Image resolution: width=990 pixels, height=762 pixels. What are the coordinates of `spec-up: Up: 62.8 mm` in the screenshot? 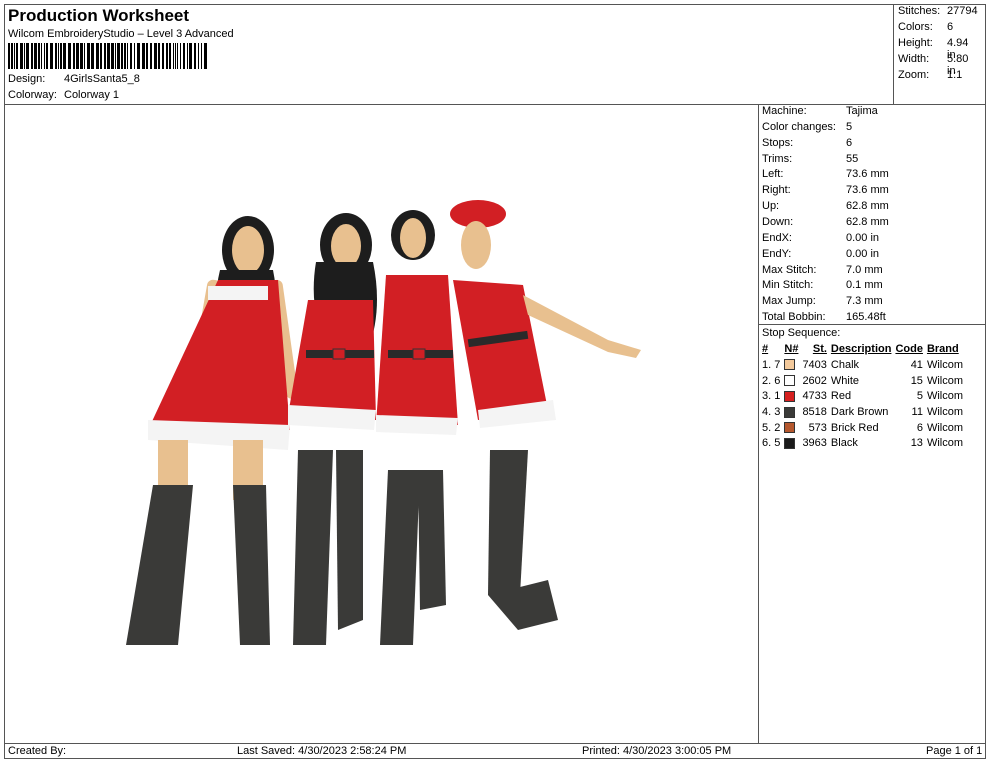 It's located at (825, 206).